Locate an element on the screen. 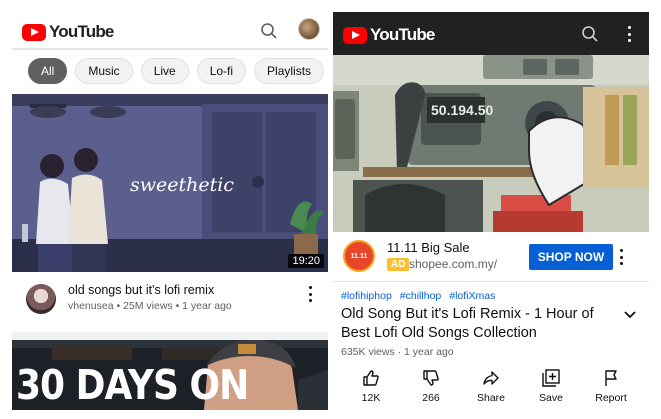  like-count: 12K is located at coordinates (371, 398).